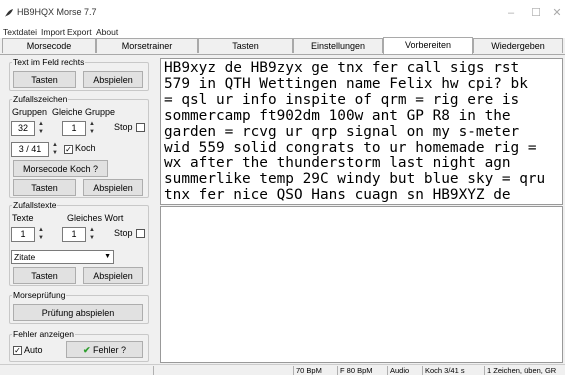 This screenshot has height=375, width=565. Describe the element at coordinates (39, 295) in the screenshot. I see `group-legend: Morseprüfung` at that location.